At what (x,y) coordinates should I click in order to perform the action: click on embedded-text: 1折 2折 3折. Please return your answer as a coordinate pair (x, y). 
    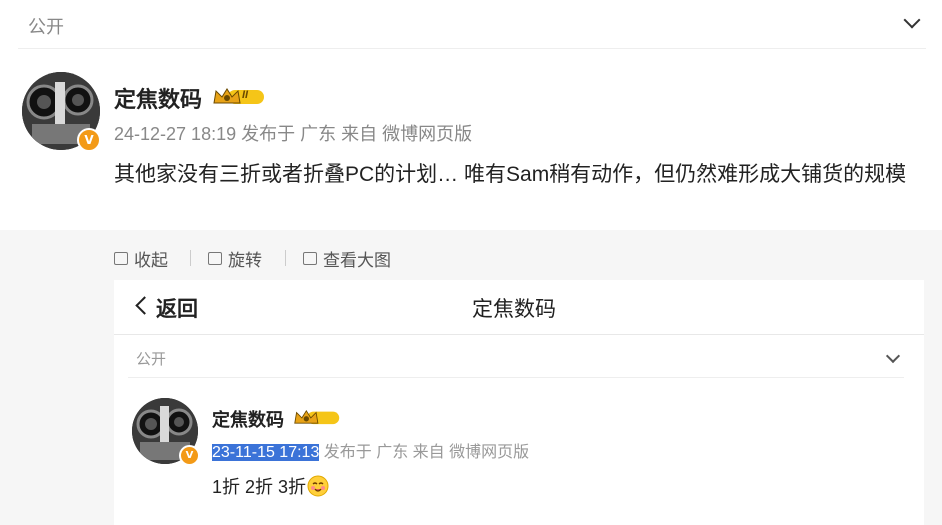
    Looking at the image, I should click on (259, 487).